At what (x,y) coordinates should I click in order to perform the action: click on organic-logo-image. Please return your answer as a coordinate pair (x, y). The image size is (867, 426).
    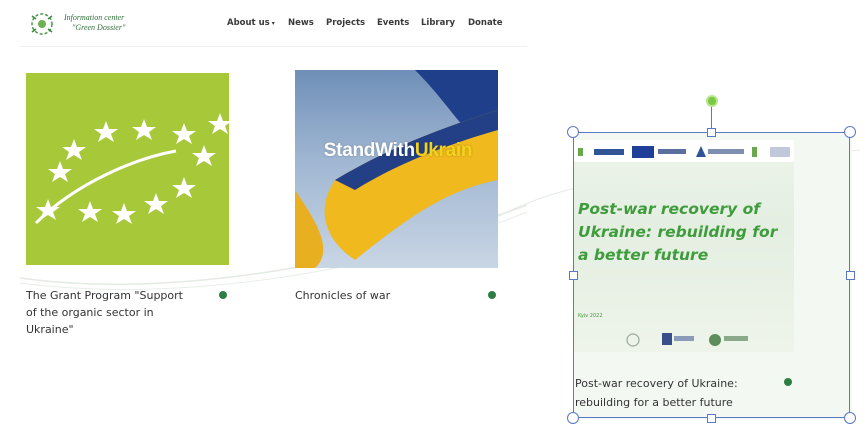
    Looking at the image, I should click on (127, 169).